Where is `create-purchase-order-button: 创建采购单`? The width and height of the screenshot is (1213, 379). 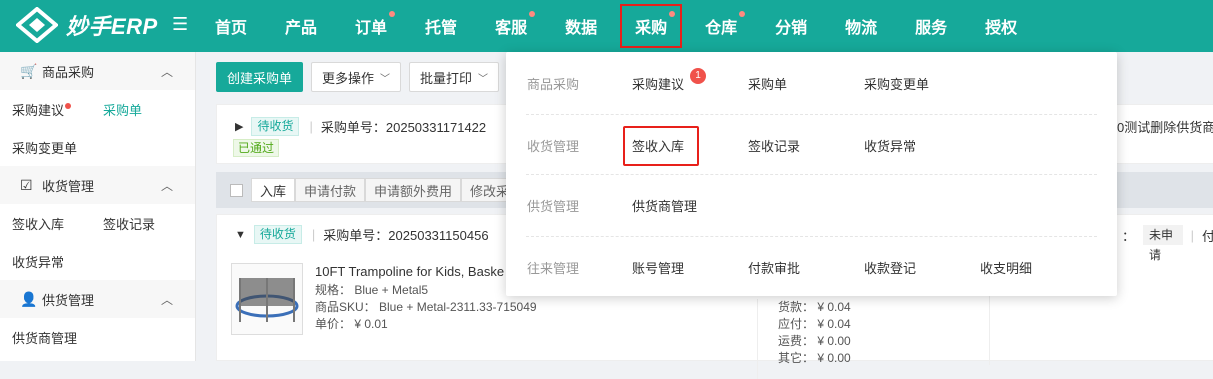 create-purchase-order-button: 创建采购单 is located at coordinates (260, 77).